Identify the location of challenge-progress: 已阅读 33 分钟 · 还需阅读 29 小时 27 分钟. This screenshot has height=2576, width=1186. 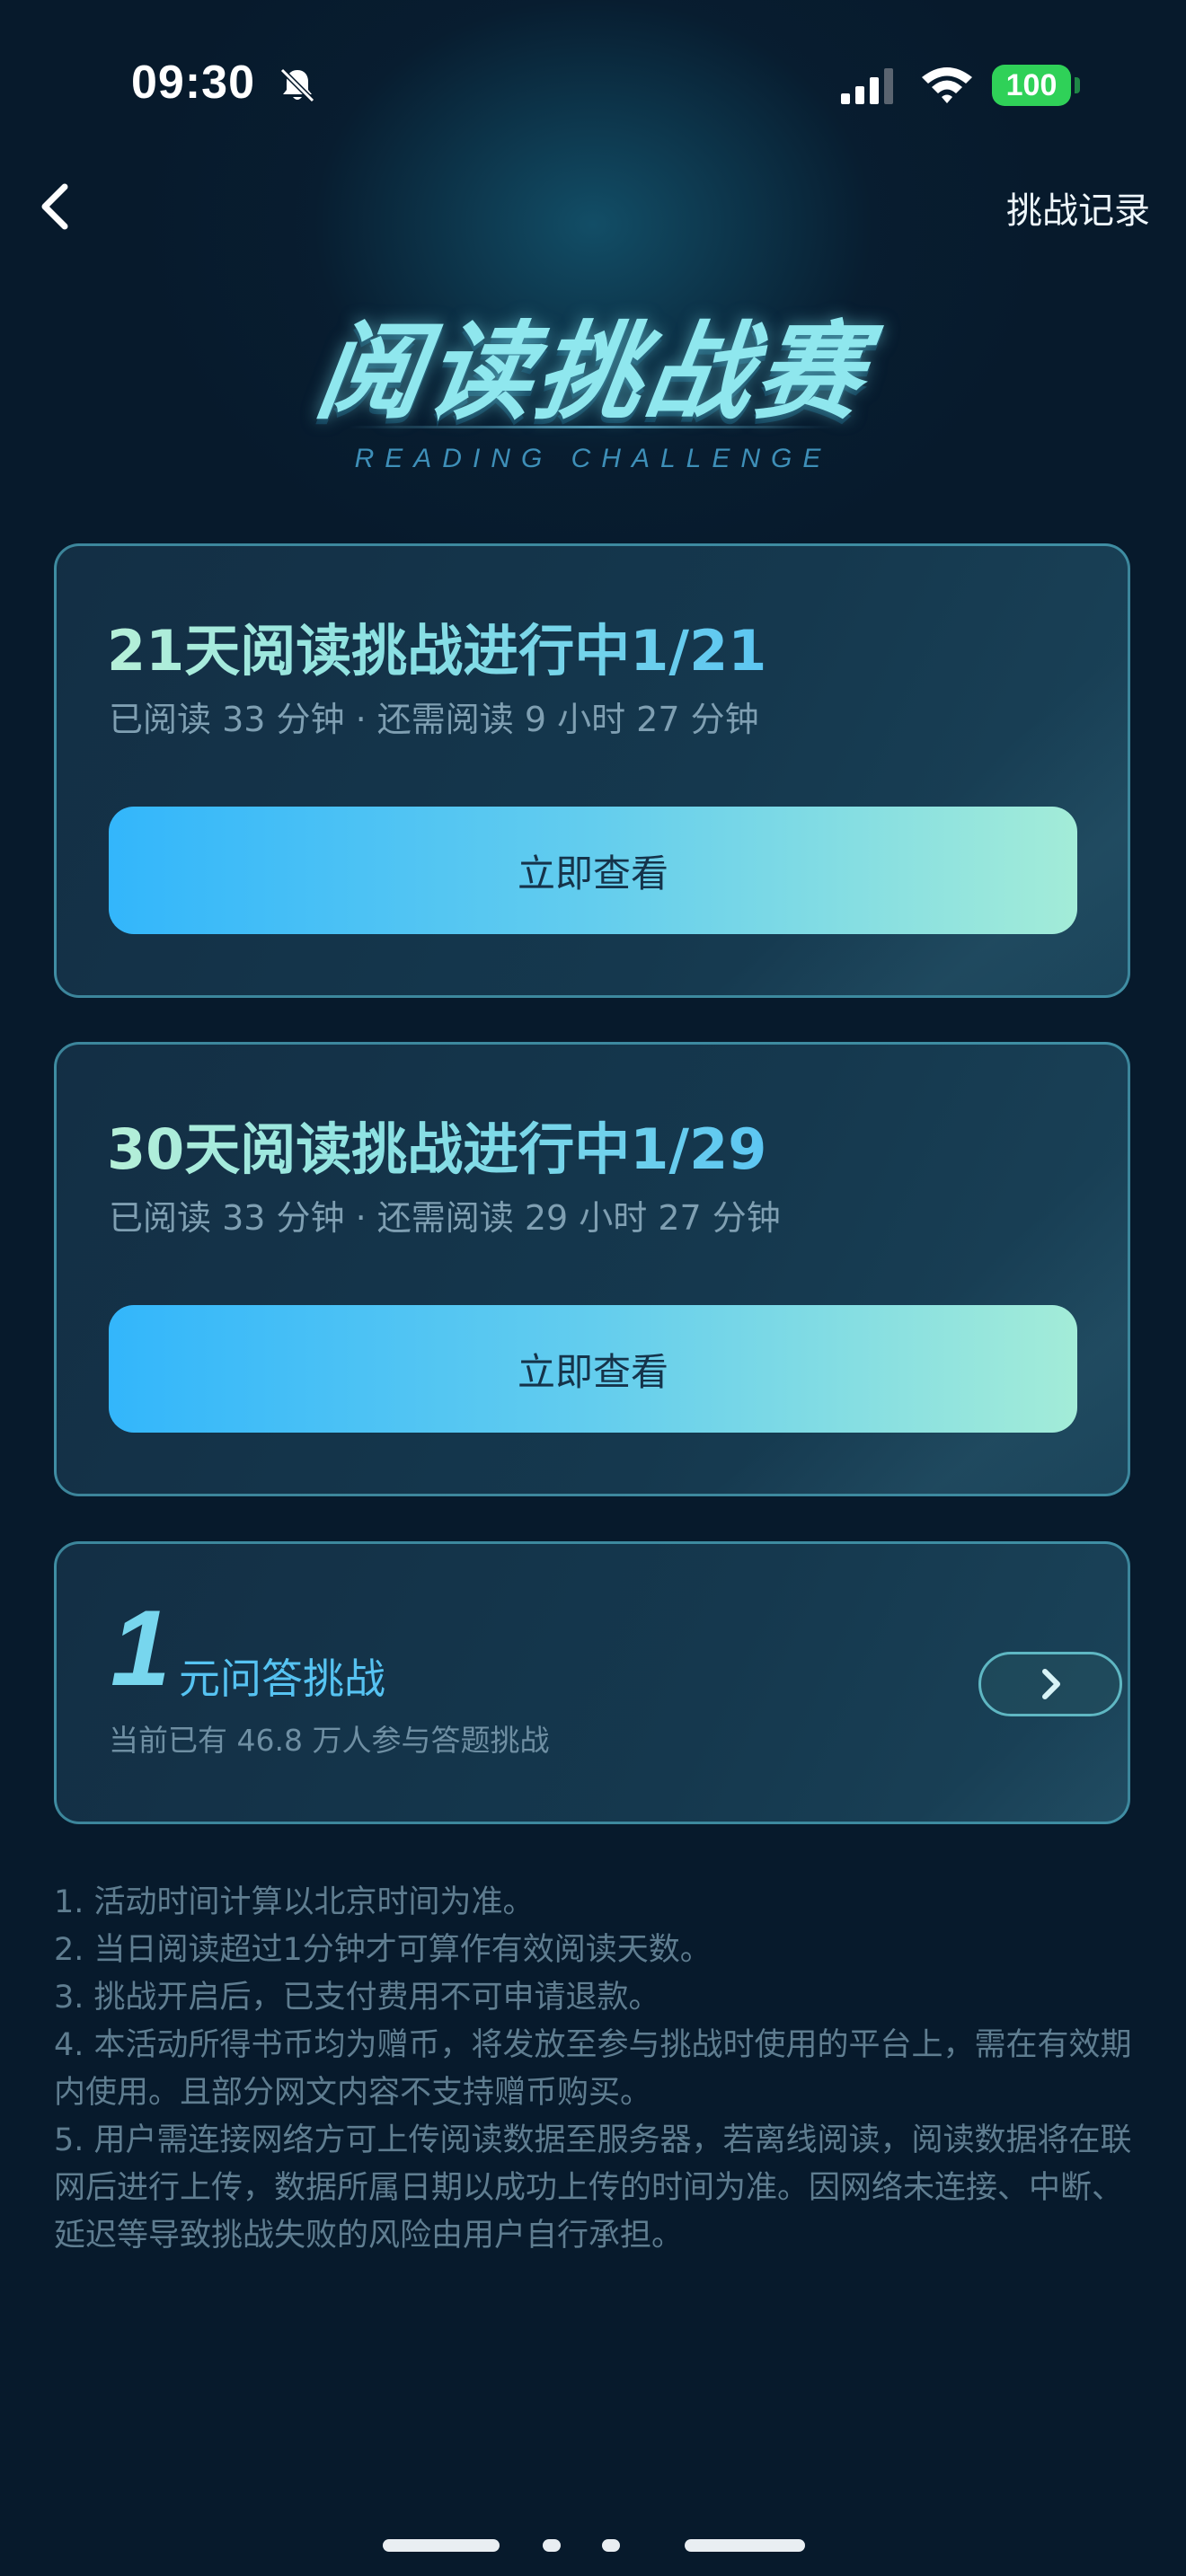
(445, 1218).